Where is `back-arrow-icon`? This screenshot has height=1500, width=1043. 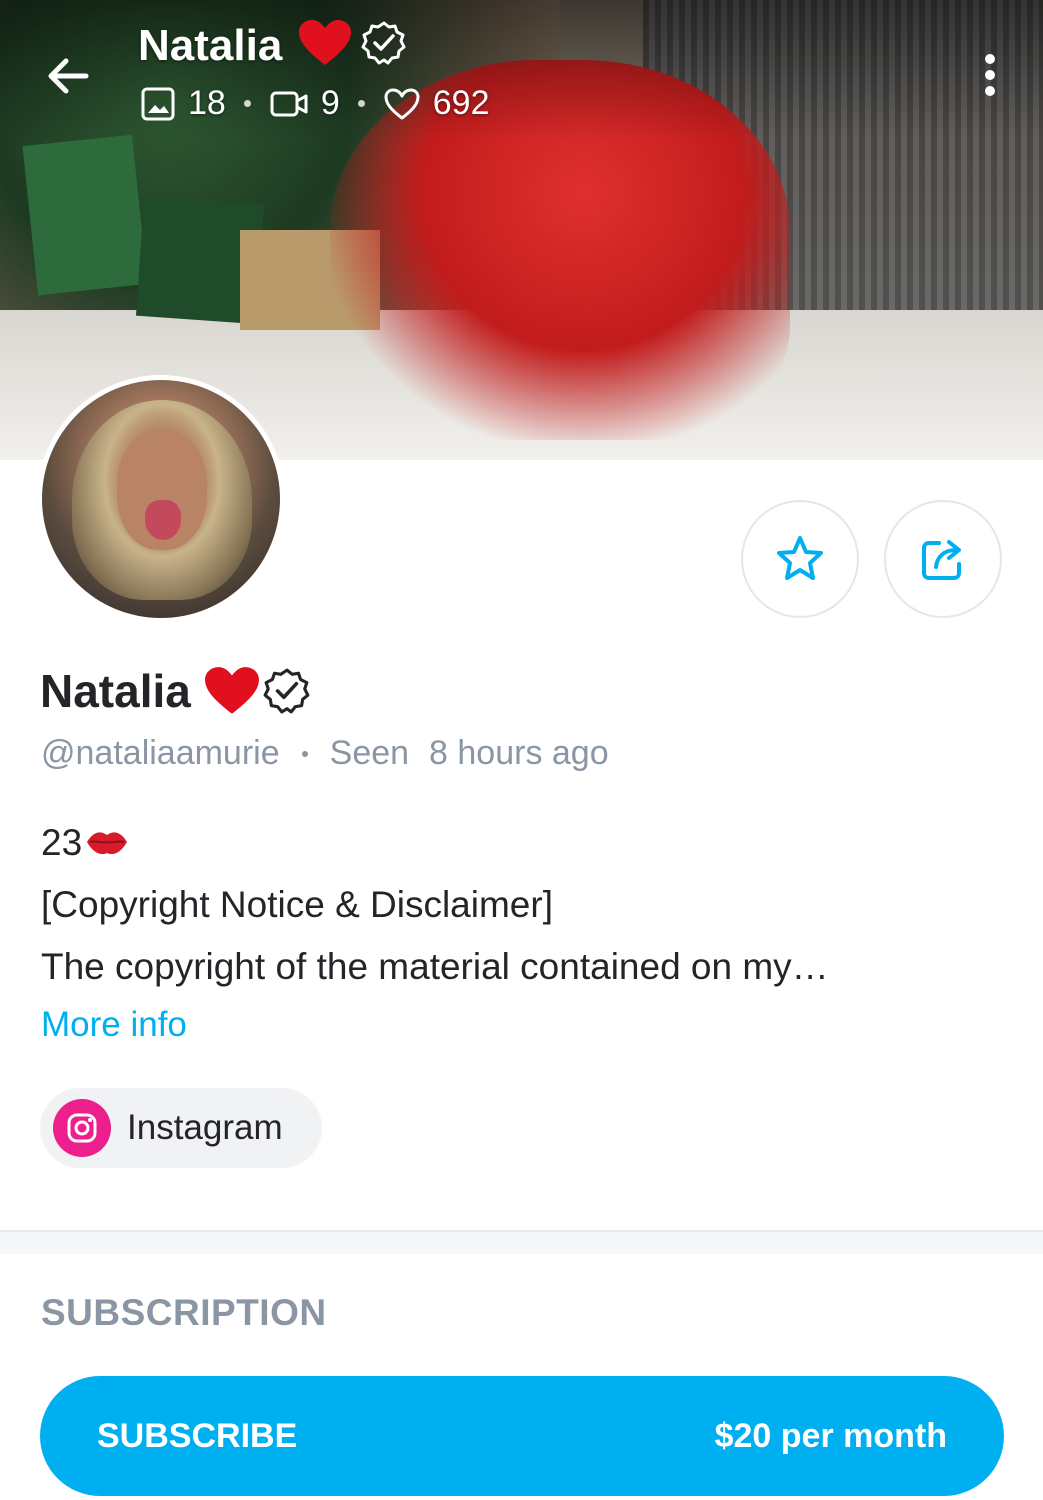
back-arrow-icon is located at coordinates (68, 76).